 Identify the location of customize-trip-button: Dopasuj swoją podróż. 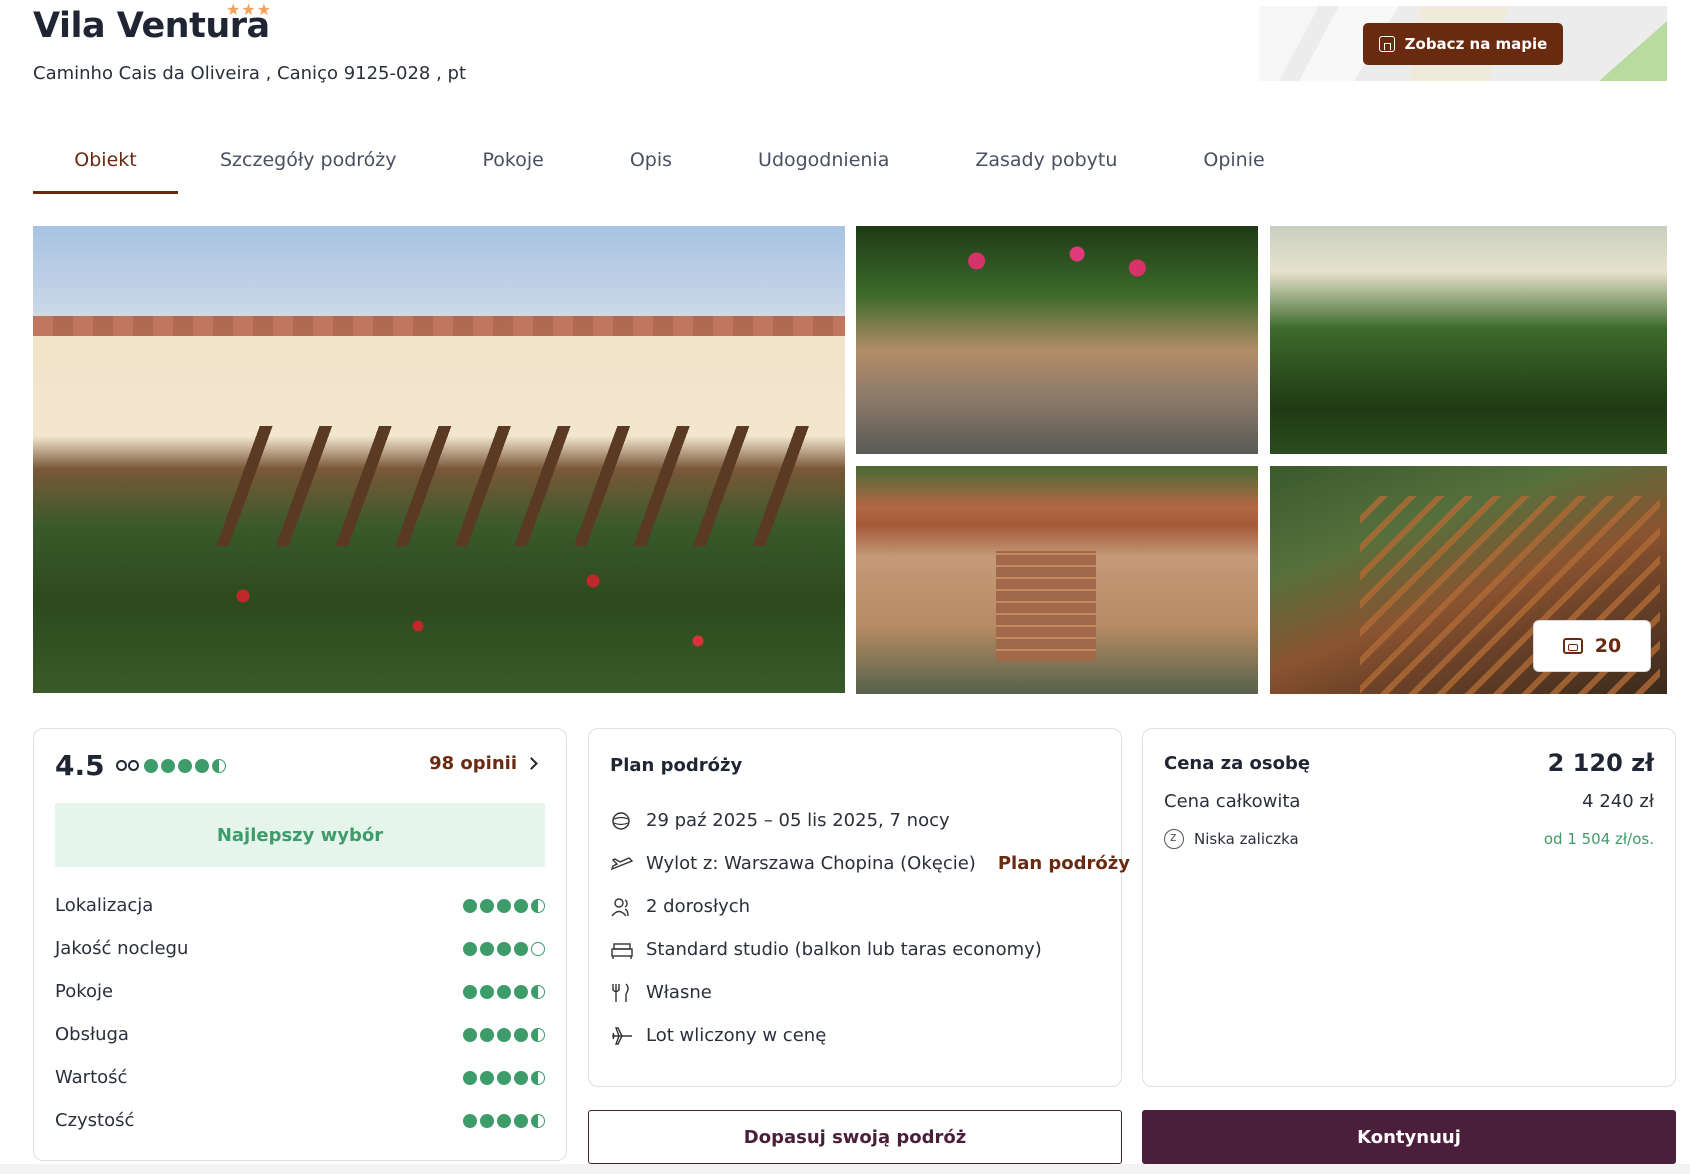
(855, 1137).